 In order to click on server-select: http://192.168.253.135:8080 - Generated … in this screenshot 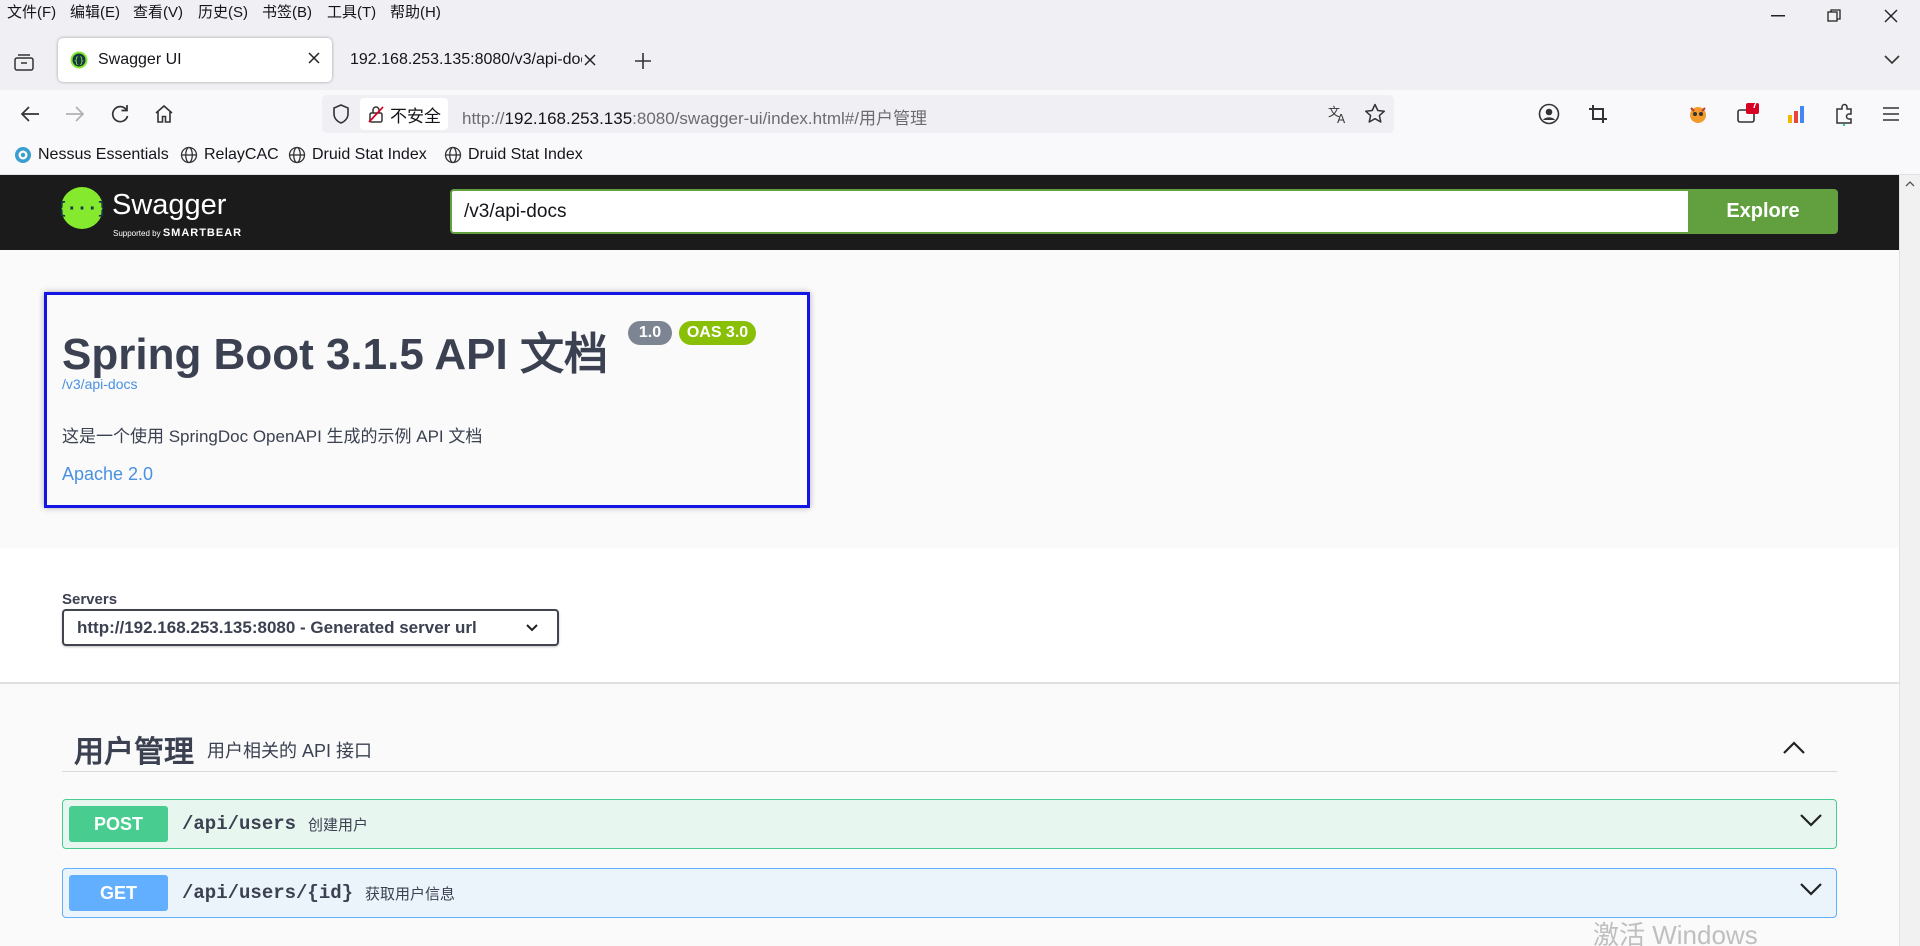, I will do `click(310, 627)`.